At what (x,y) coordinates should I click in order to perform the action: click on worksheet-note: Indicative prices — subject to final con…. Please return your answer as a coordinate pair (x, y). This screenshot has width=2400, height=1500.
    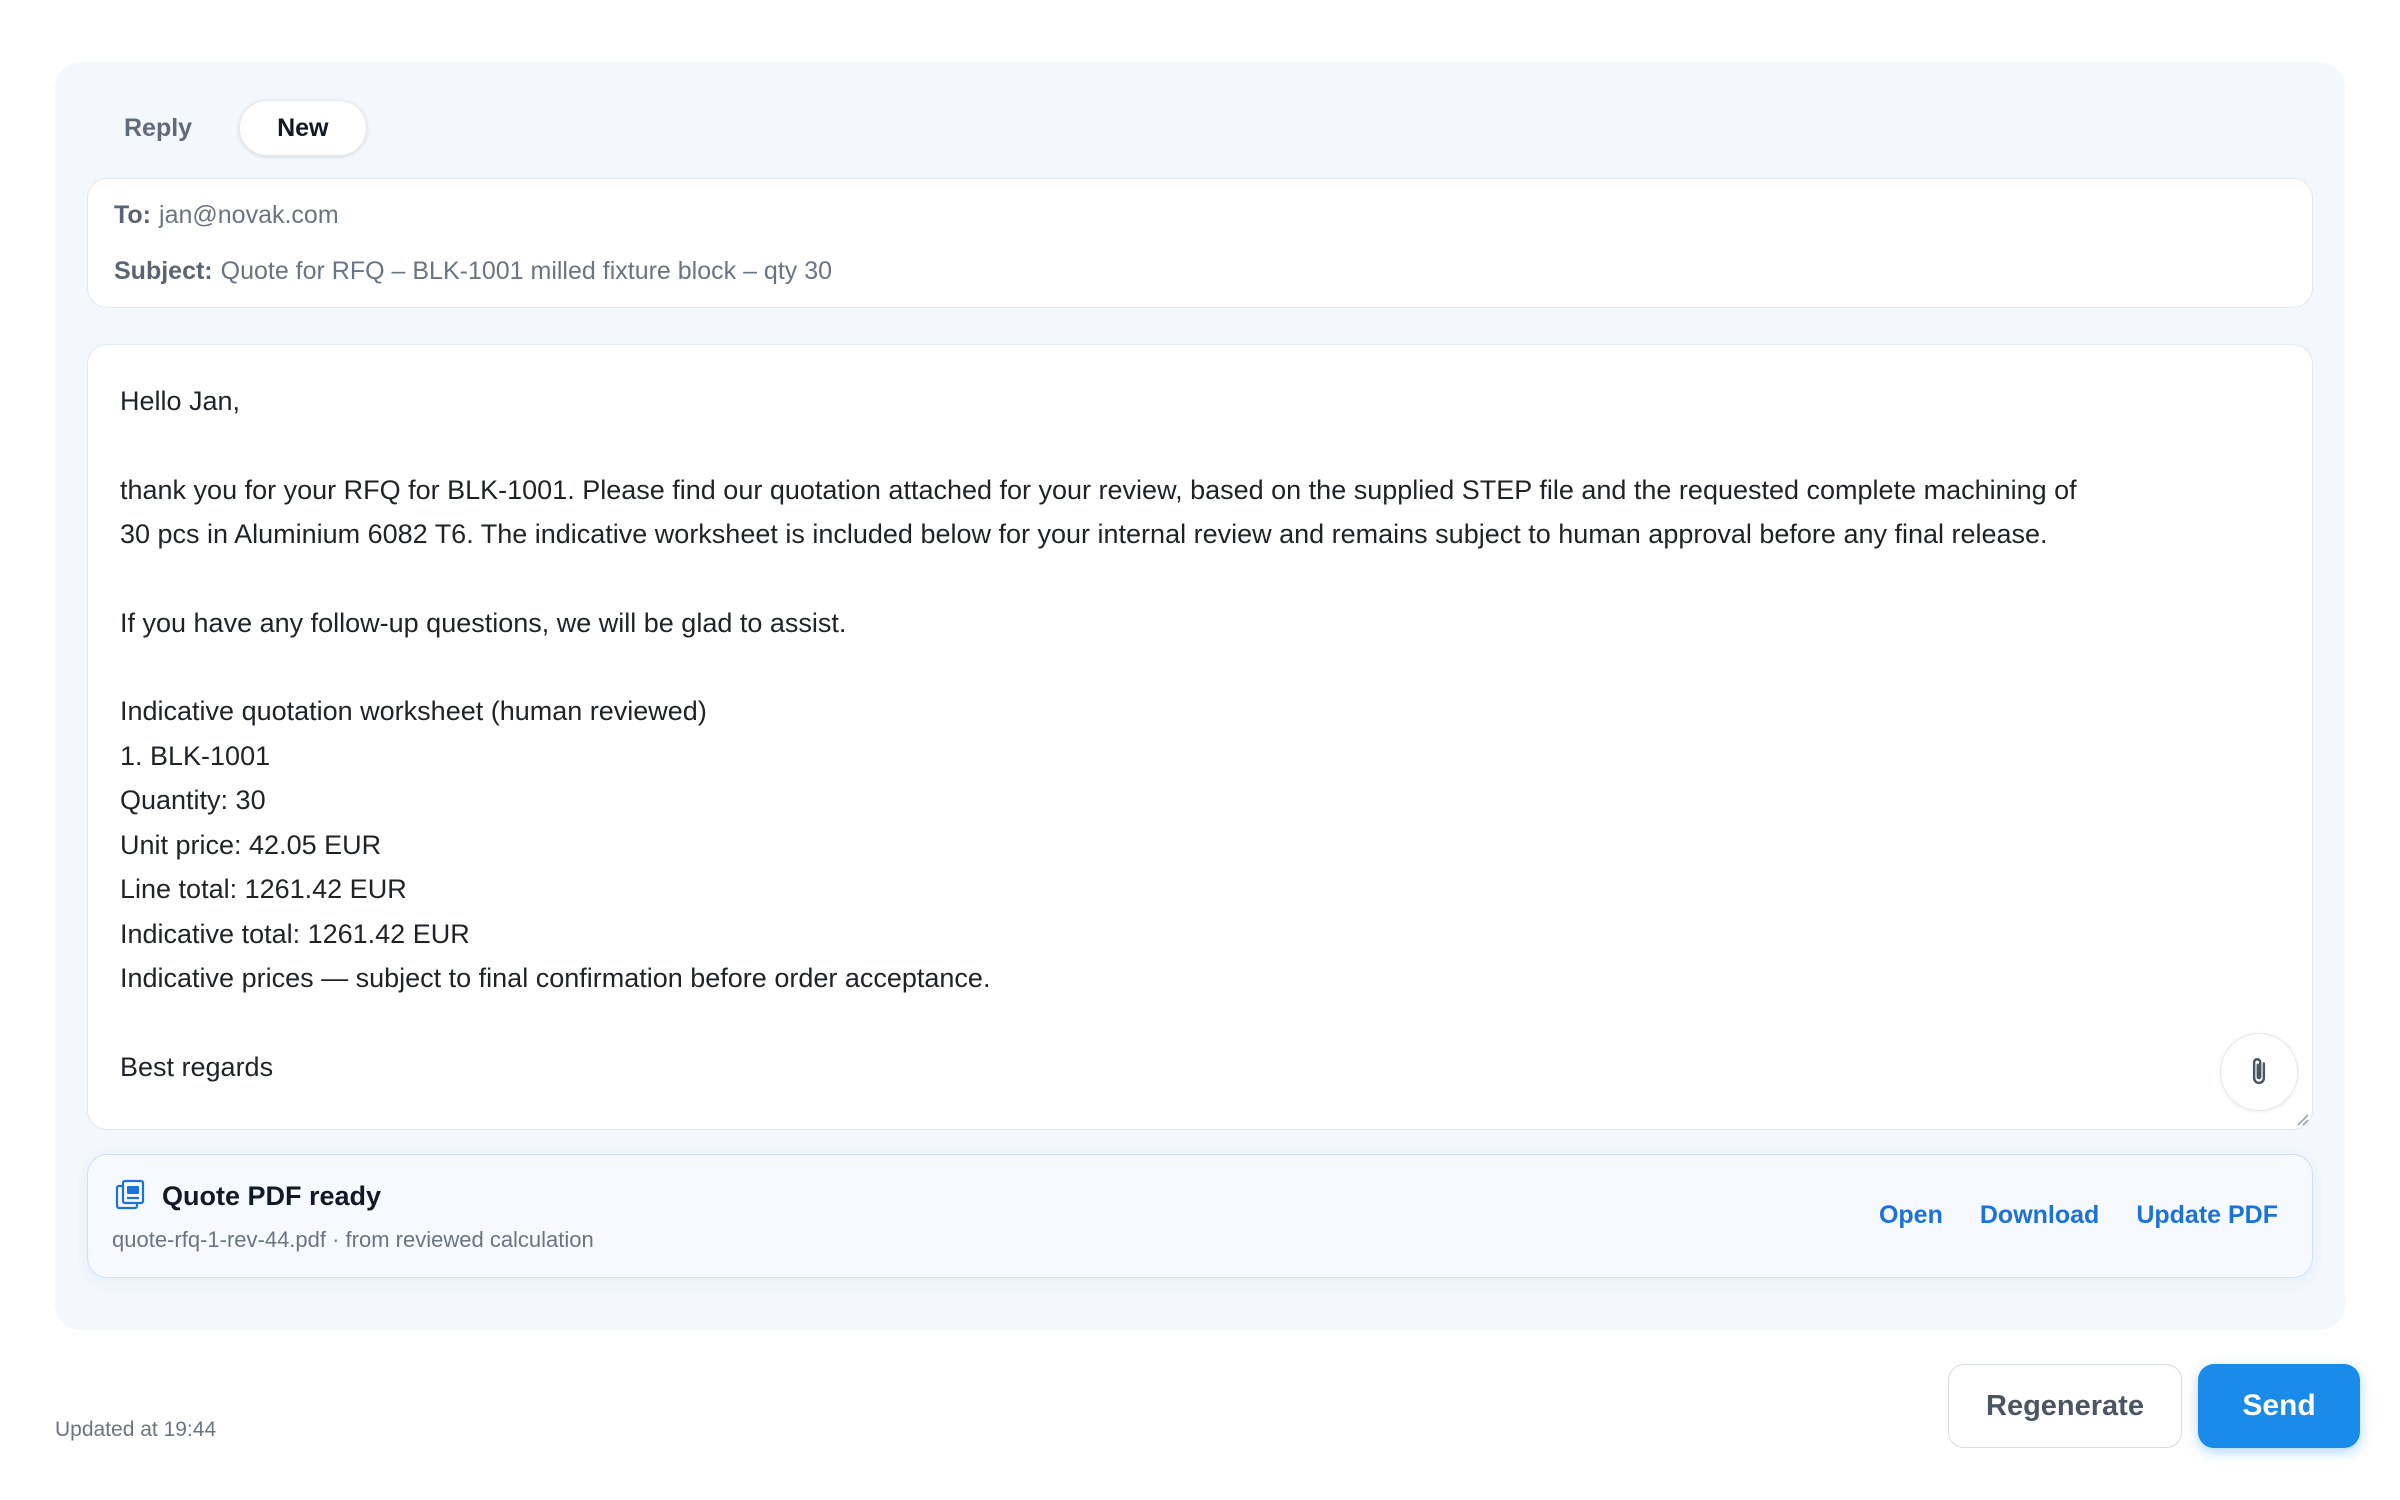
    Looking at the image, I should click on (555, 978).